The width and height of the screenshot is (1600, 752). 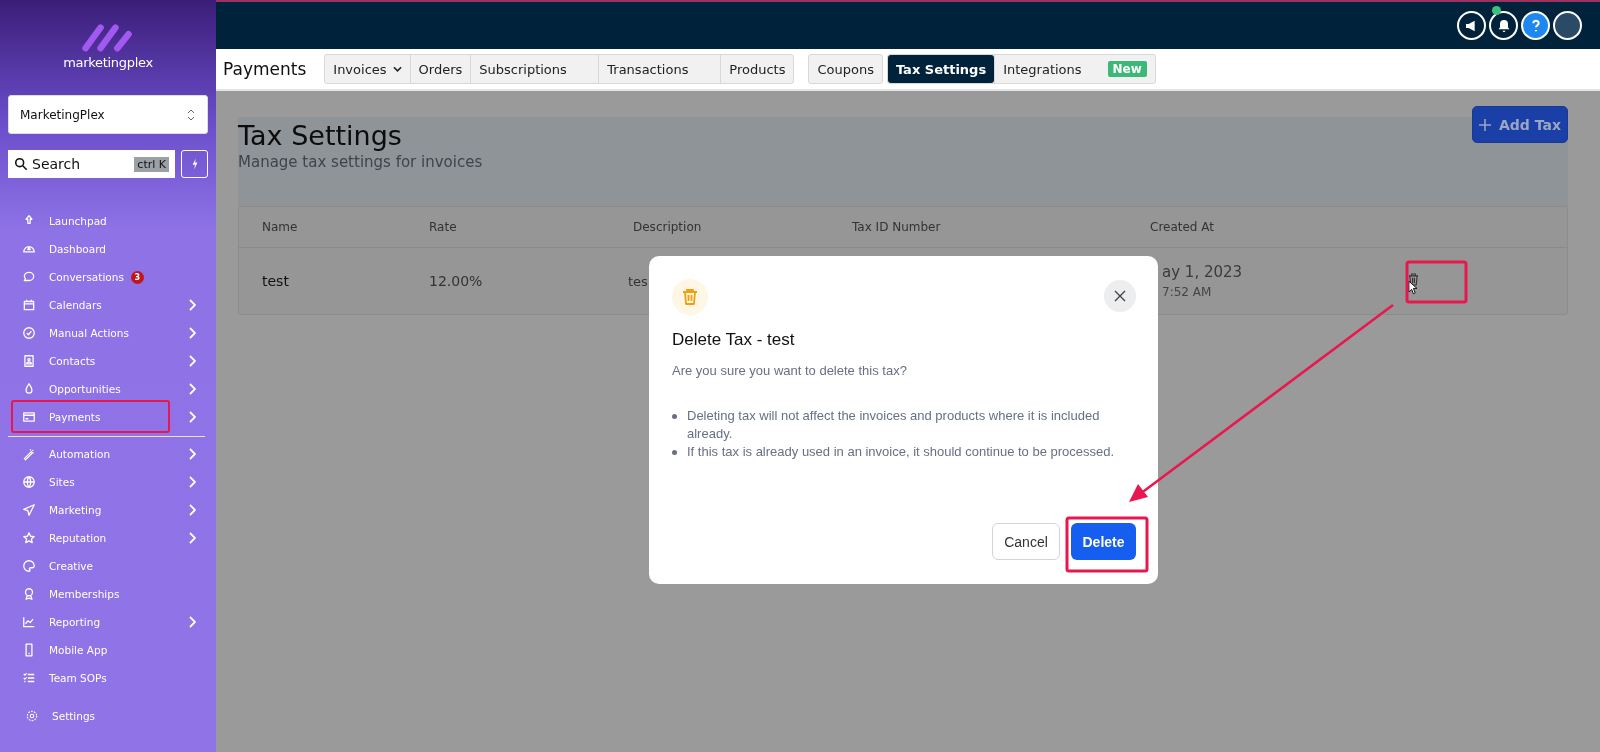 I want to click on tab: Invoices, so click(x=367, y=69).